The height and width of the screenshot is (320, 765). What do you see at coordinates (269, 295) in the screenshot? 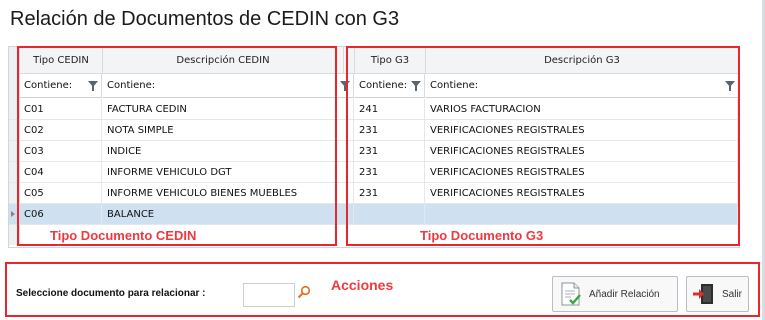
I see `document-input` at bounding box center [269, 295].